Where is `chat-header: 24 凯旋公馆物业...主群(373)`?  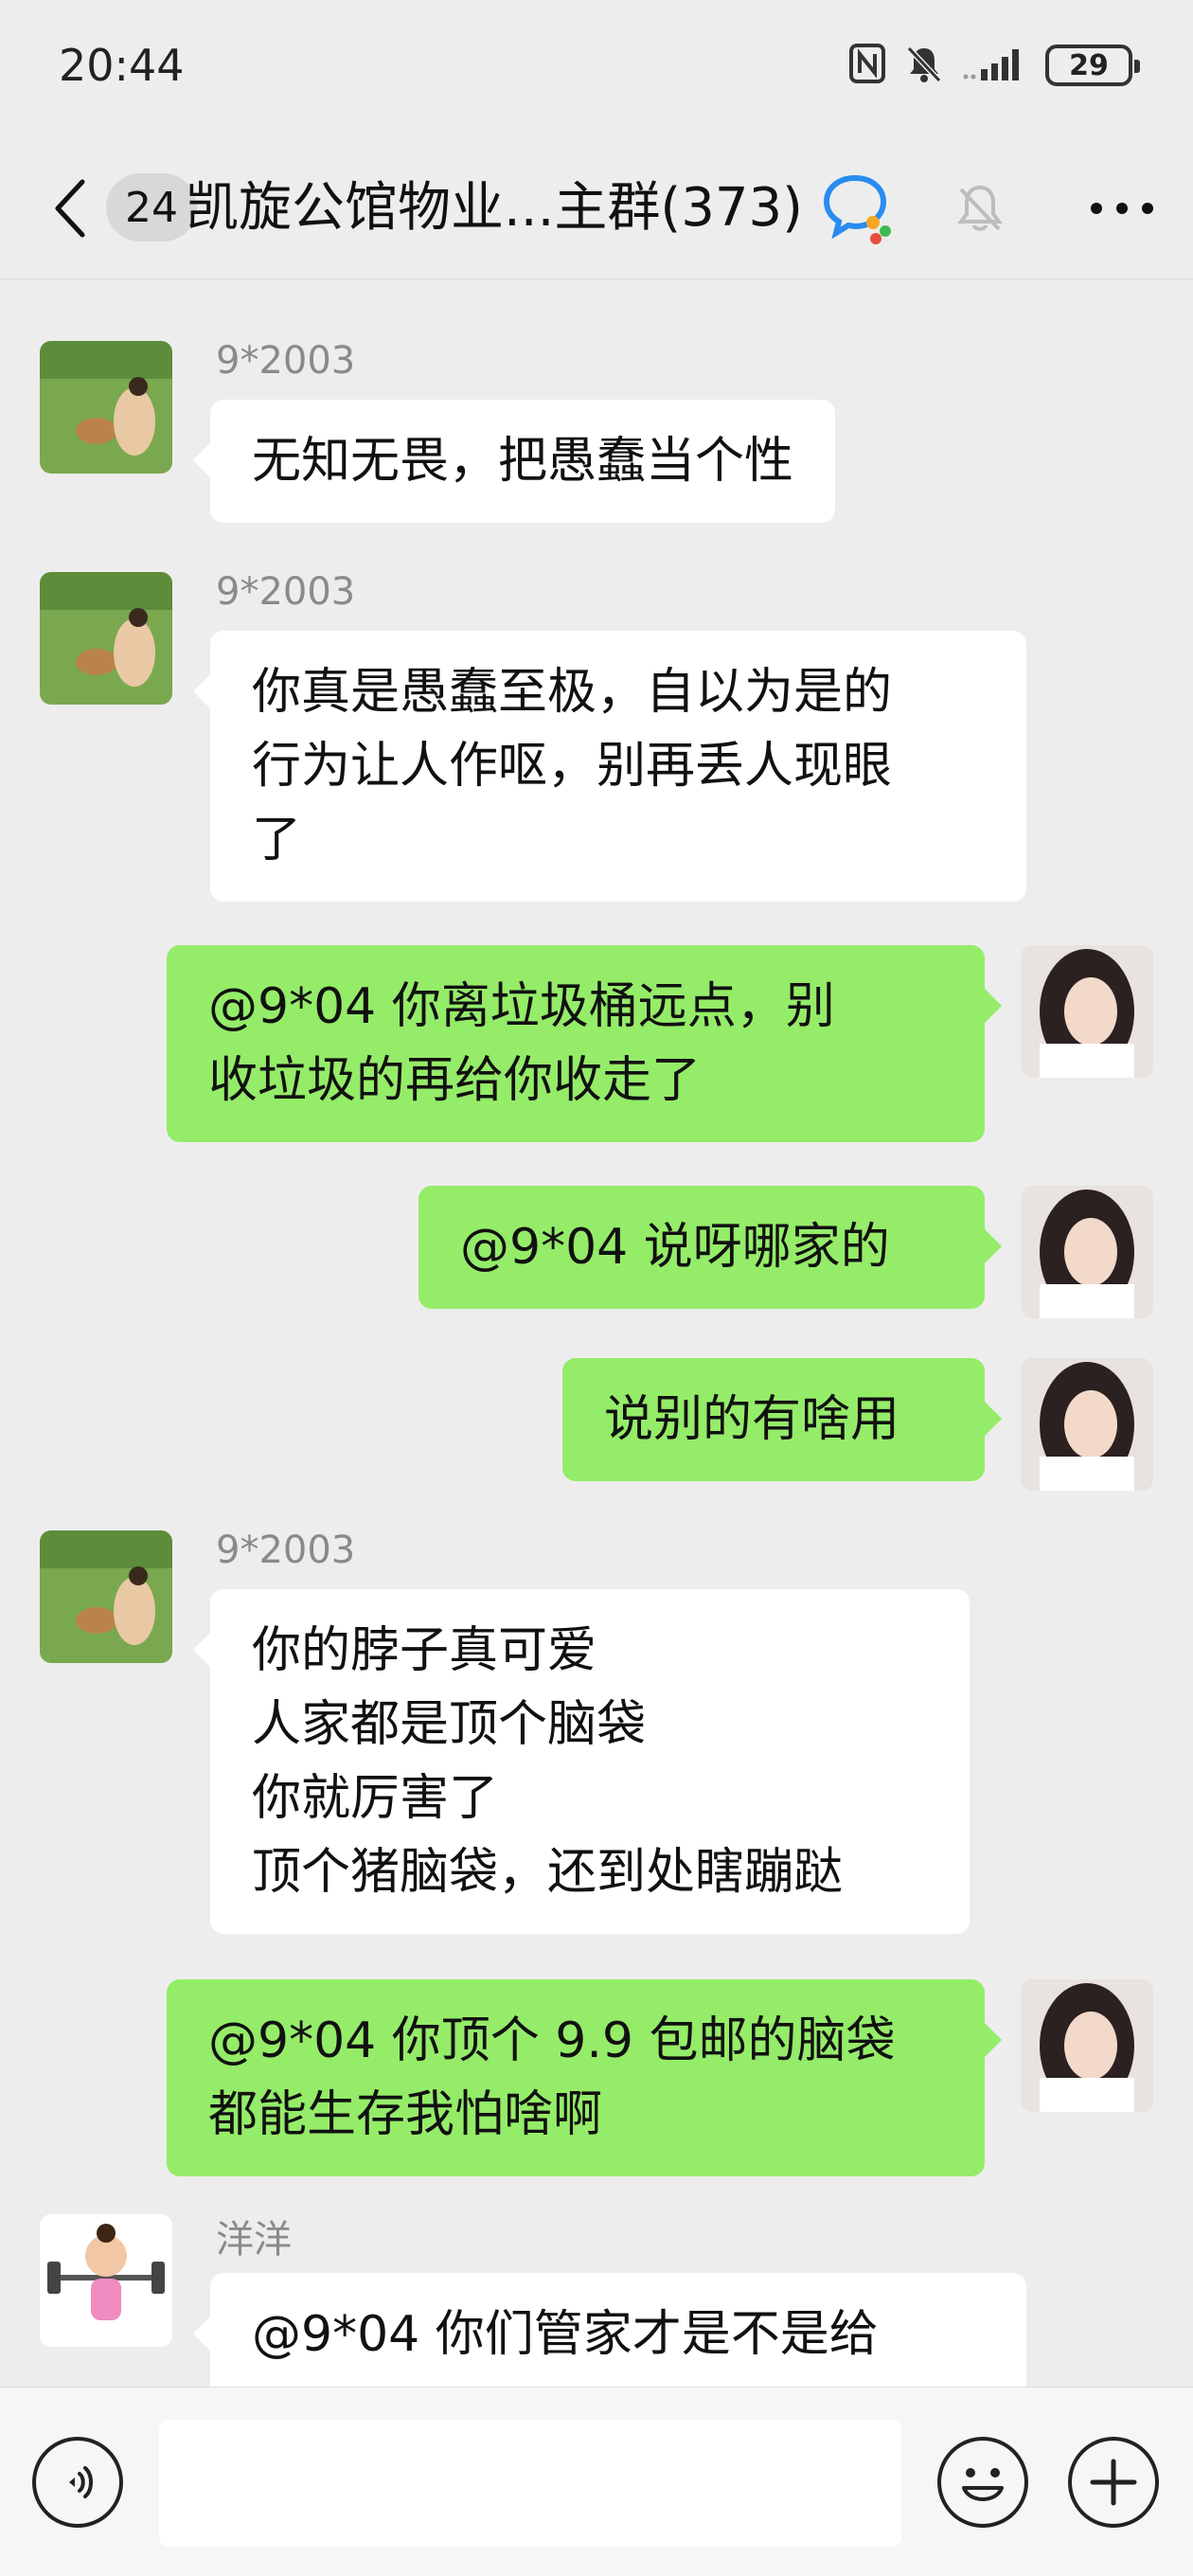 chat-header: 24 凯旋公馆物业...主群(373) is located at coordinates (596, 208).